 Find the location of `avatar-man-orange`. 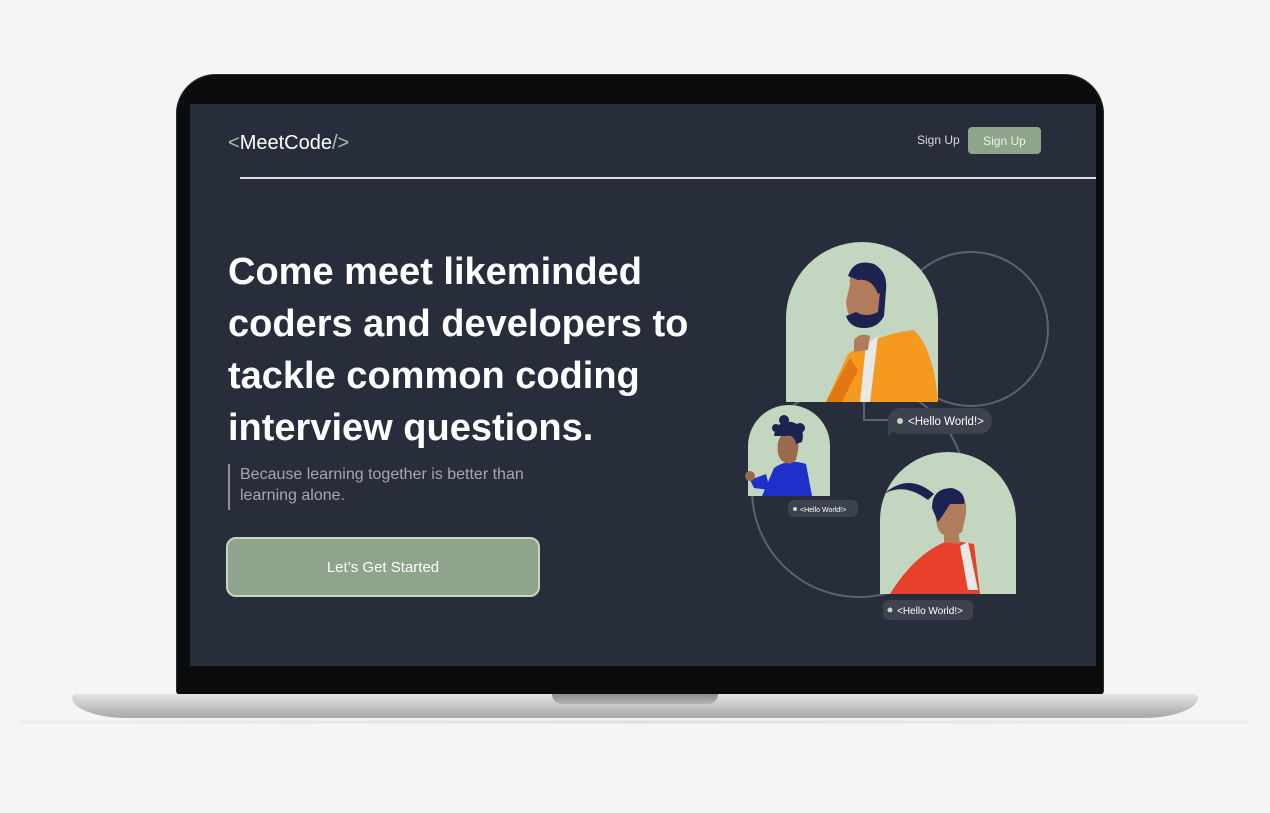

avatar-man-orange is located at coordinates (862, 322).